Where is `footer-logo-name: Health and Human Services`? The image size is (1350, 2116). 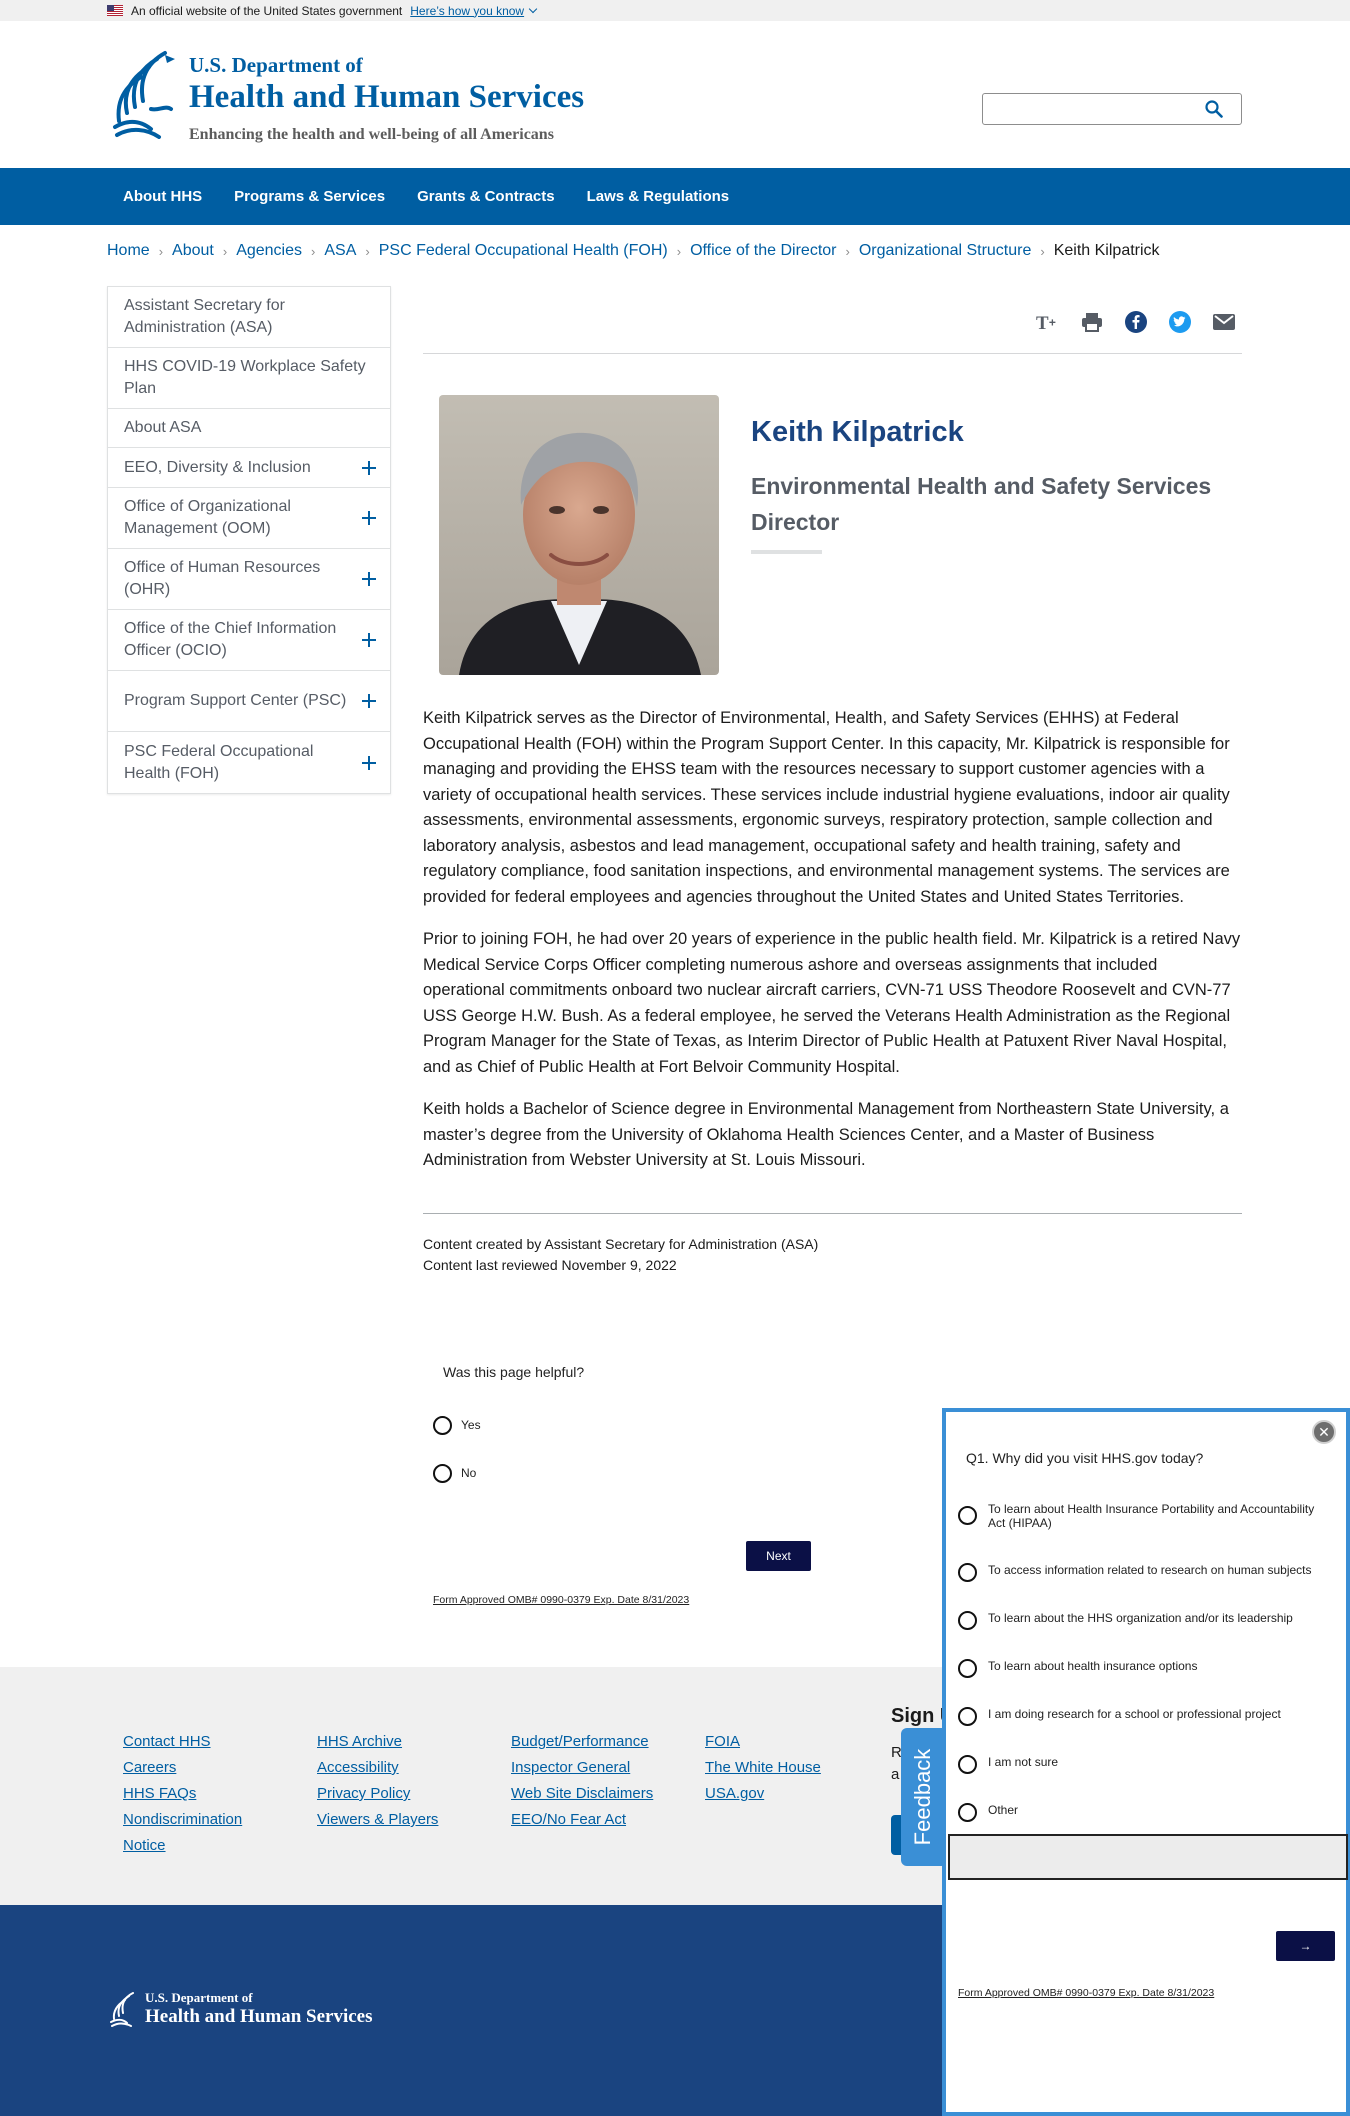 footer-logo-name: Health and Human Services is located at coordinates (259, 2016).